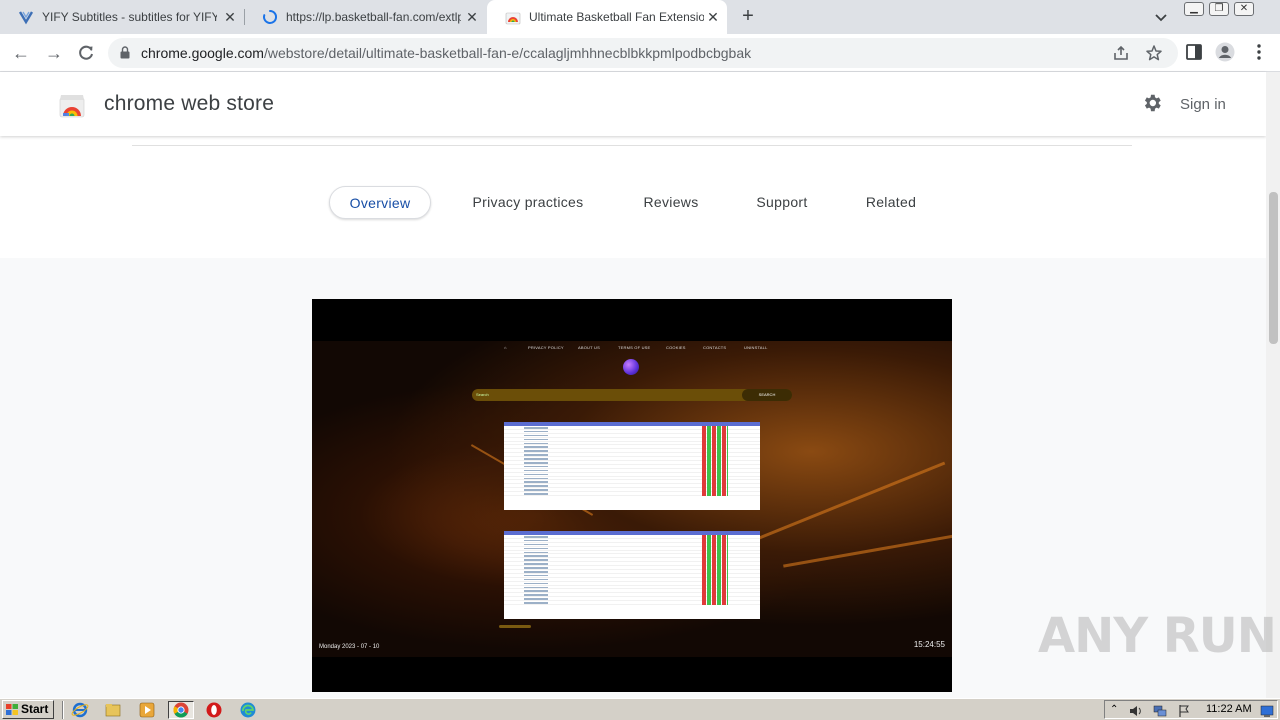 Image resolution: width=1280 pixels, height=720 pixels. What do you see at coordinates (515, 626) in the screenshot?
I see `shot-pager-pill` at bounding box center [515, 626].